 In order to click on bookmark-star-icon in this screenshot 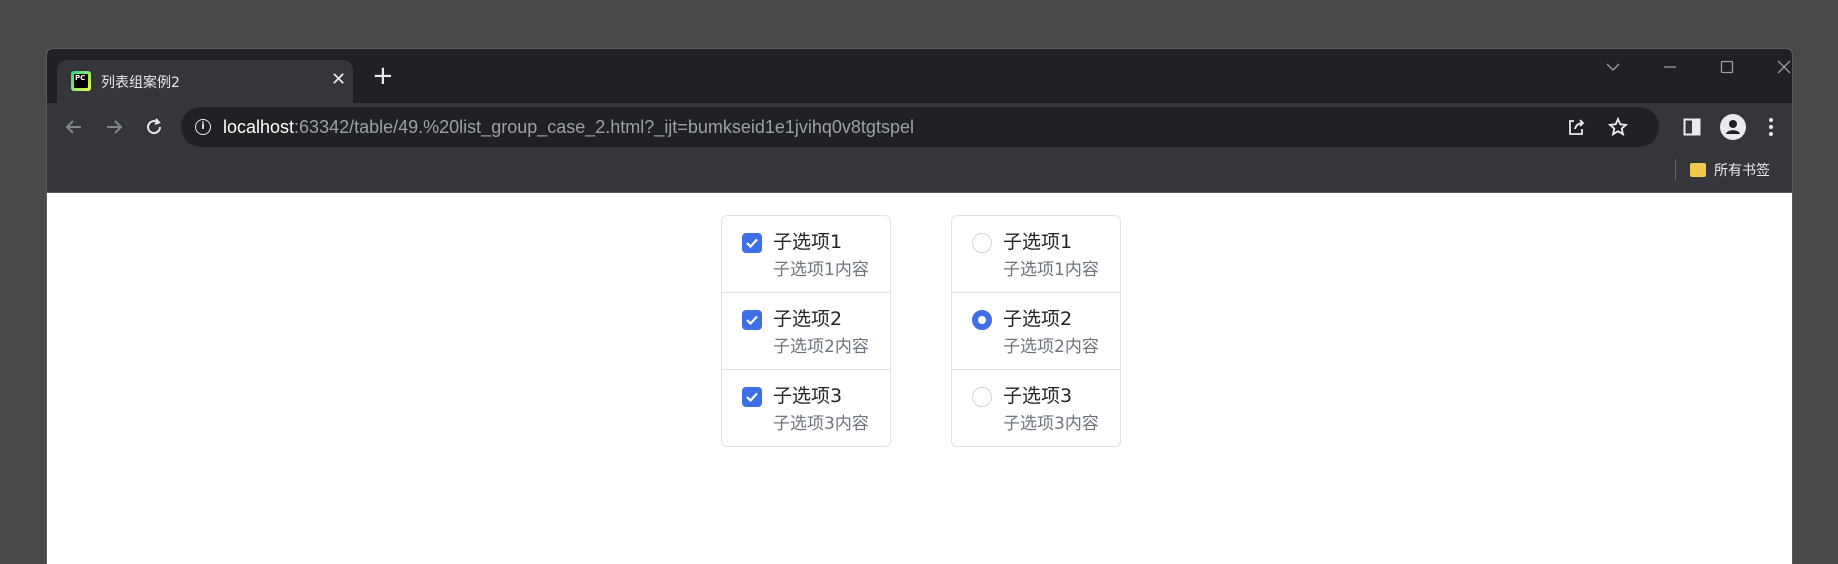, I will do `click(1618, 127)`.